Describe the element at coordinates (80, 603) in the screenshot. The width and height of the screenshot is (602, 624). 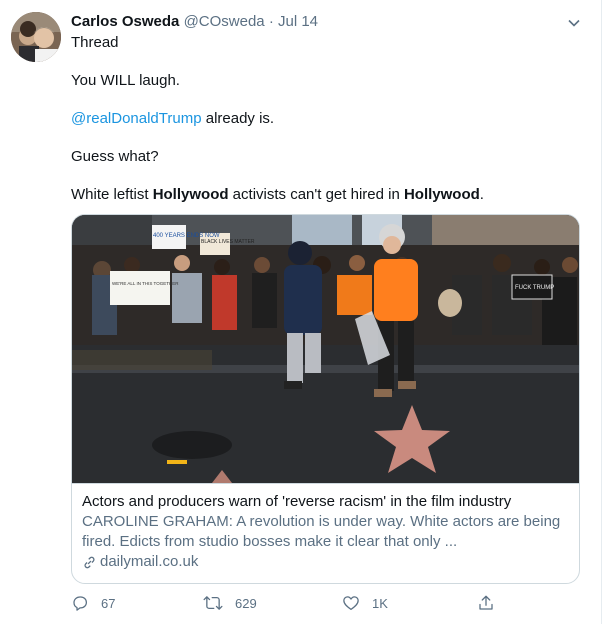
I see `reply-icon` at that location.